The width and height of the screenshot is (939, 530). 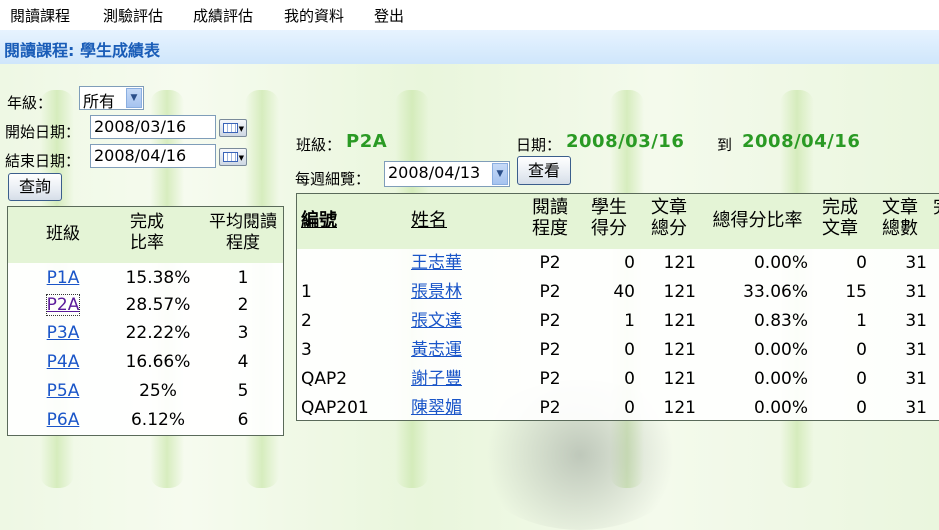 What do you see at coordinates (306, 350) in the screenshot?
I see `student-id: 3` at bounding box center [306, 350].